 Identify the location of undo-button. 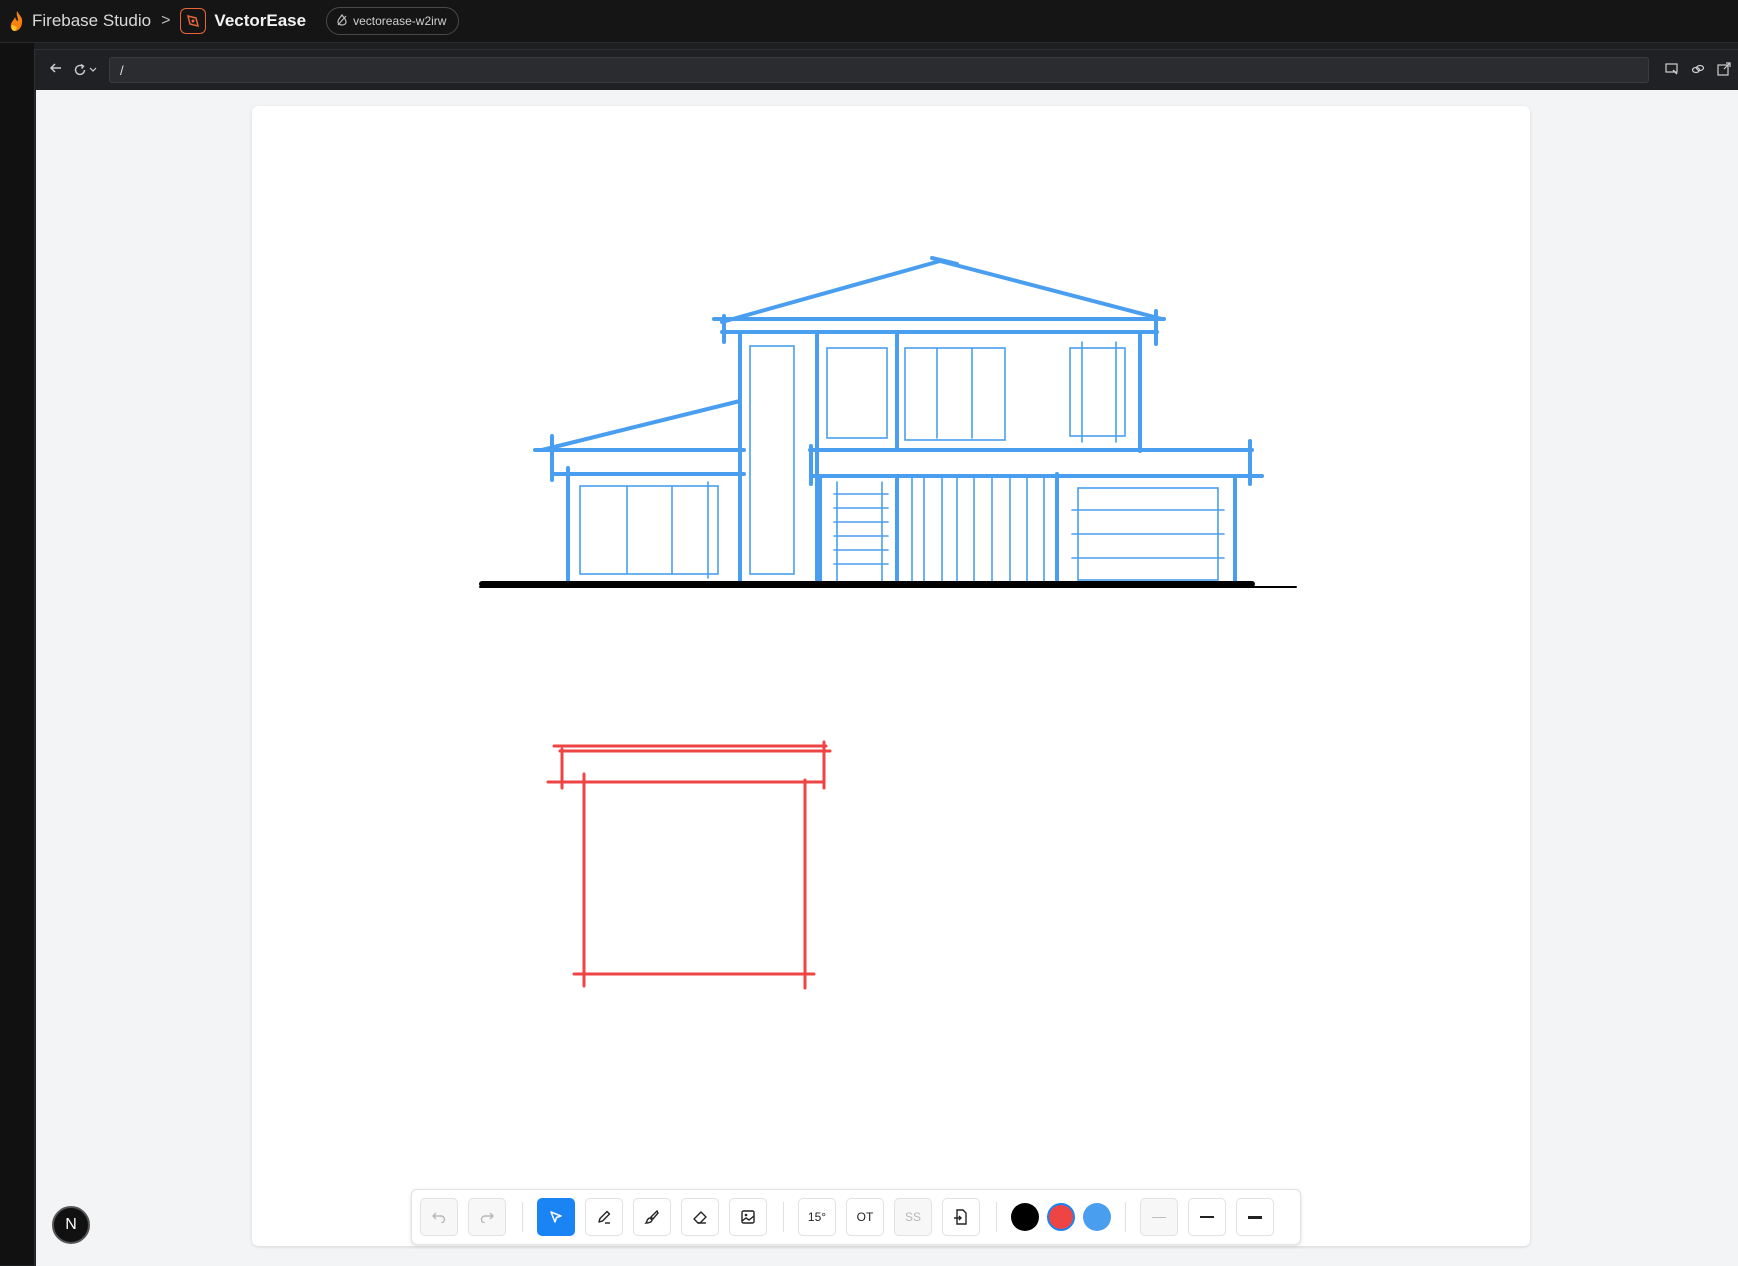
(439, 1217).